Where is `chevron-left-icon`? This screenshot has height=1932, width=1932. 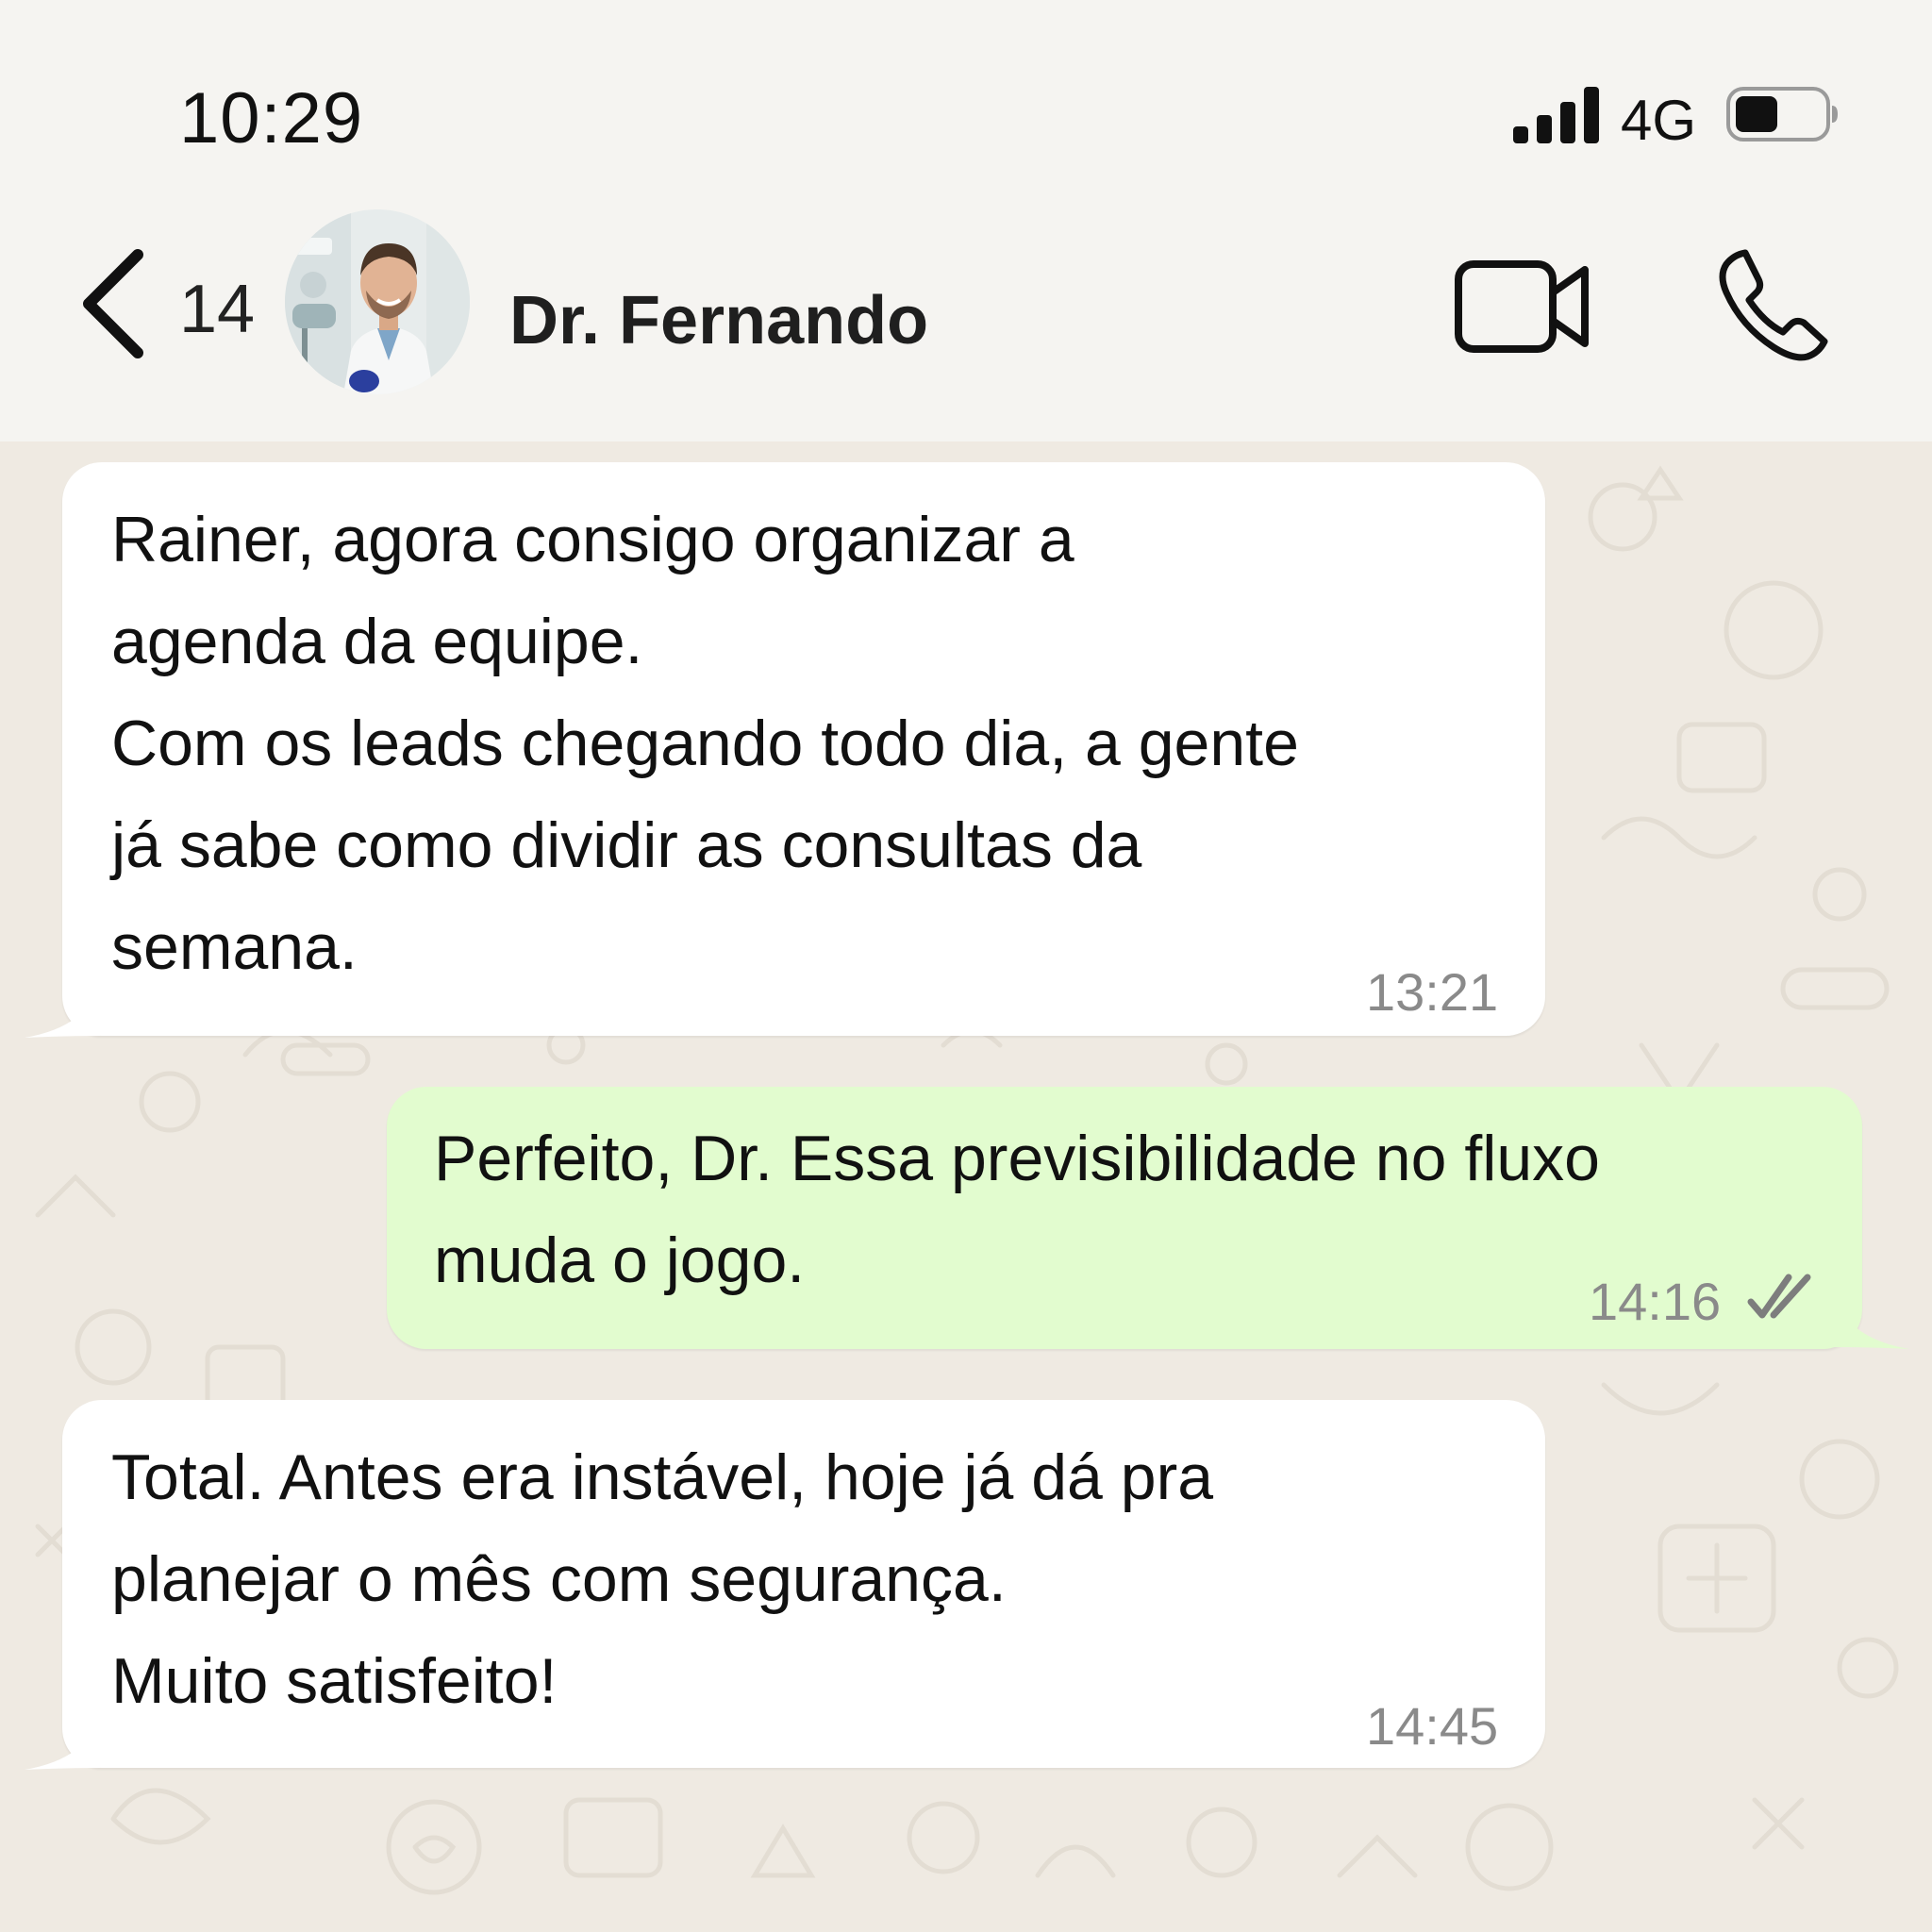
chevron-left-icon is located at coordinates (113, 304).